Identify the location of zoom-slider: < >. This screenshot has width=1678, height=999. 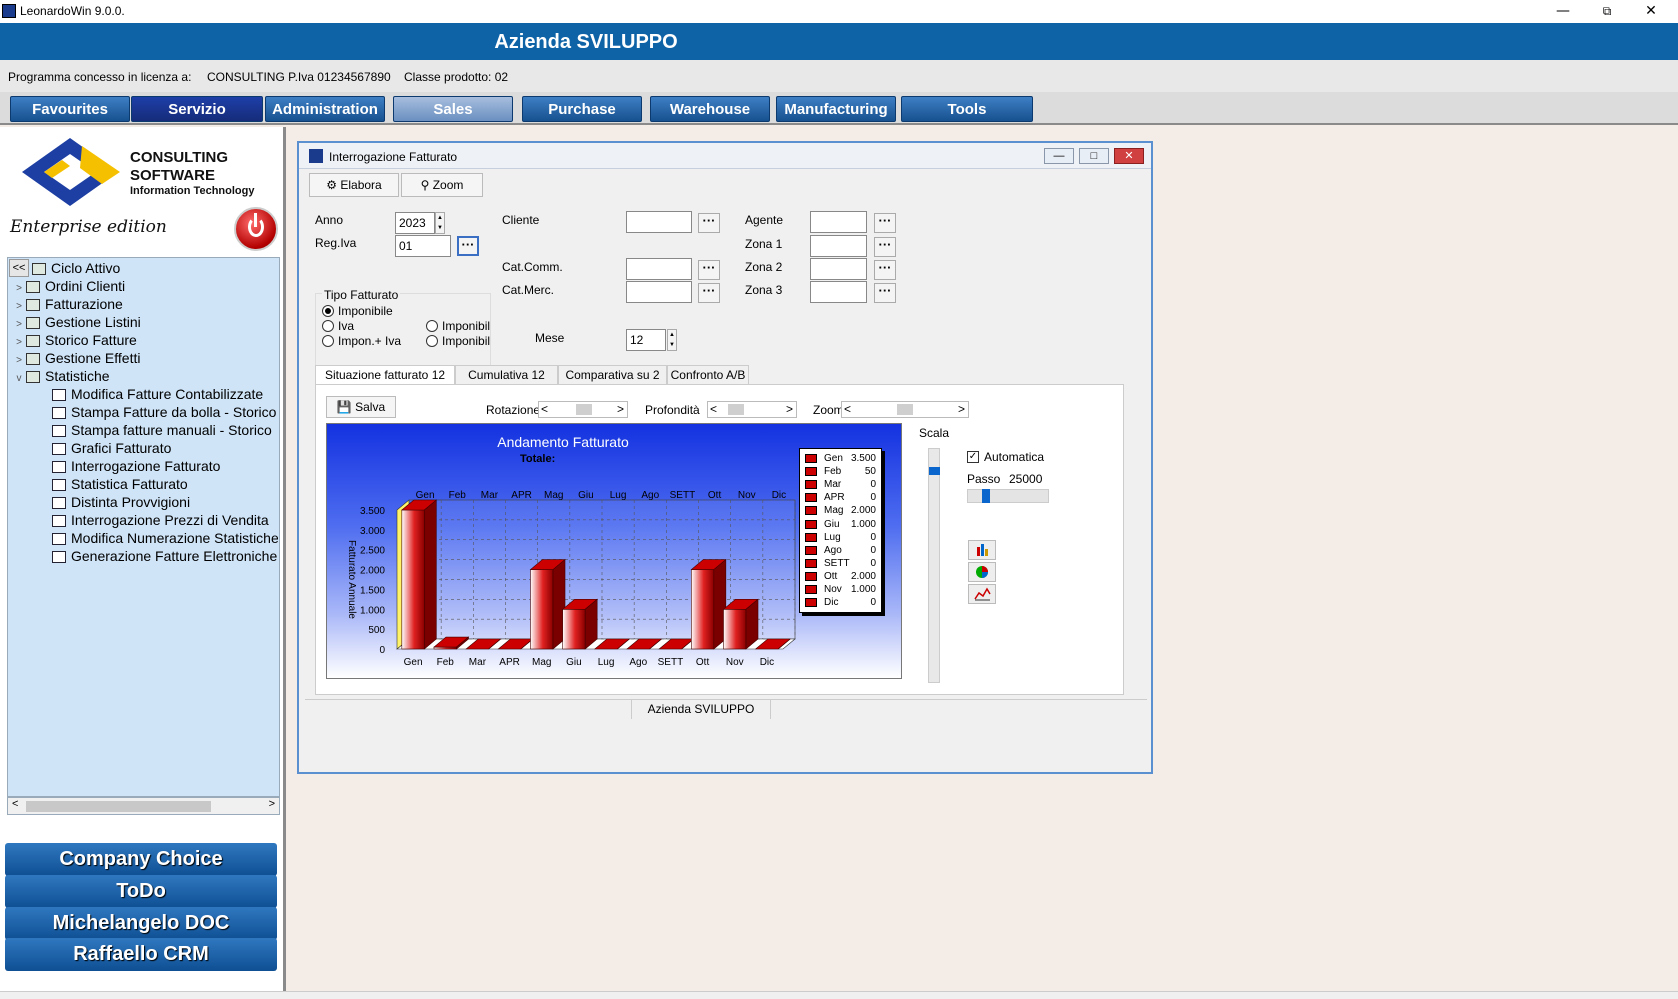
(905, 409).